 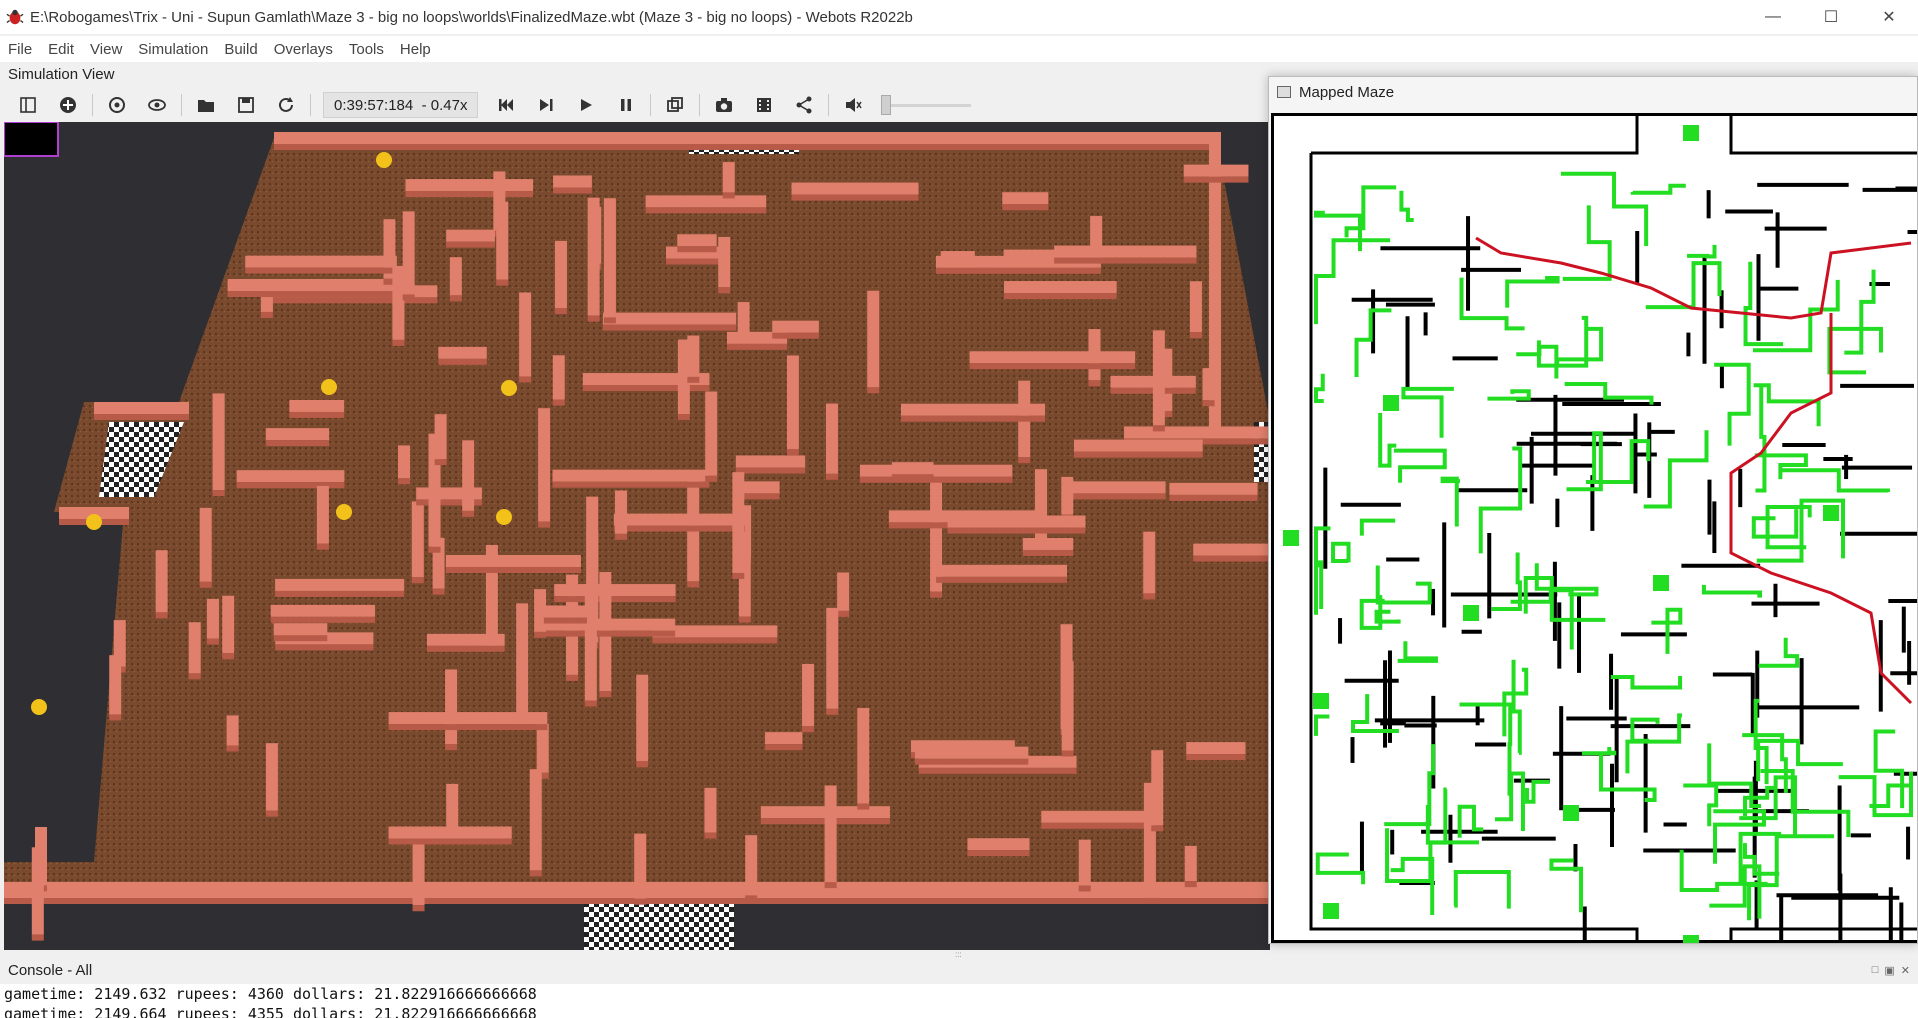 What do you see at coordinates (28, 105) in the screenshot?
I see `scene-tree-icon` at bounding box center [28, 105].